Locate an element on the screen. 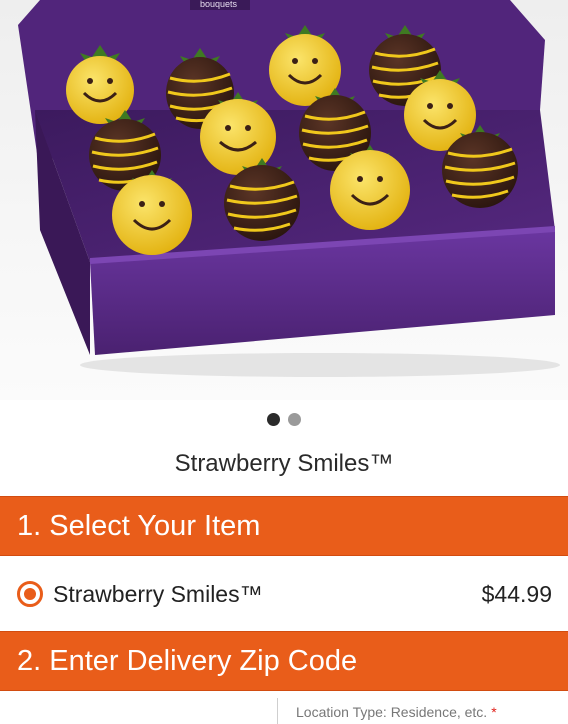  step-2-header: 2. Enter Delivery Zip Code is located at coordinates (284, 661).